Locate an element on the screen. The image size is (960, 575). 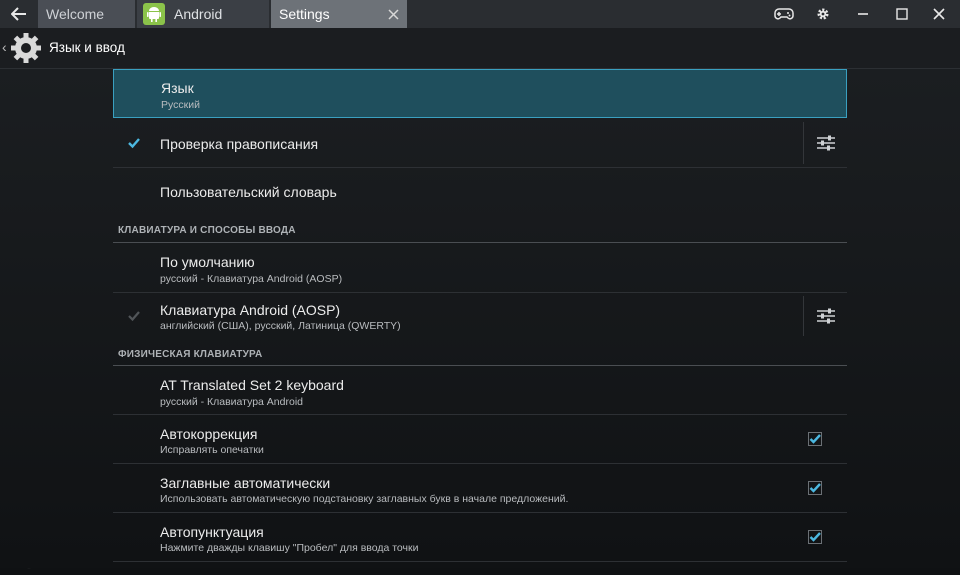
android-icon is located at coordinates (154, 14).